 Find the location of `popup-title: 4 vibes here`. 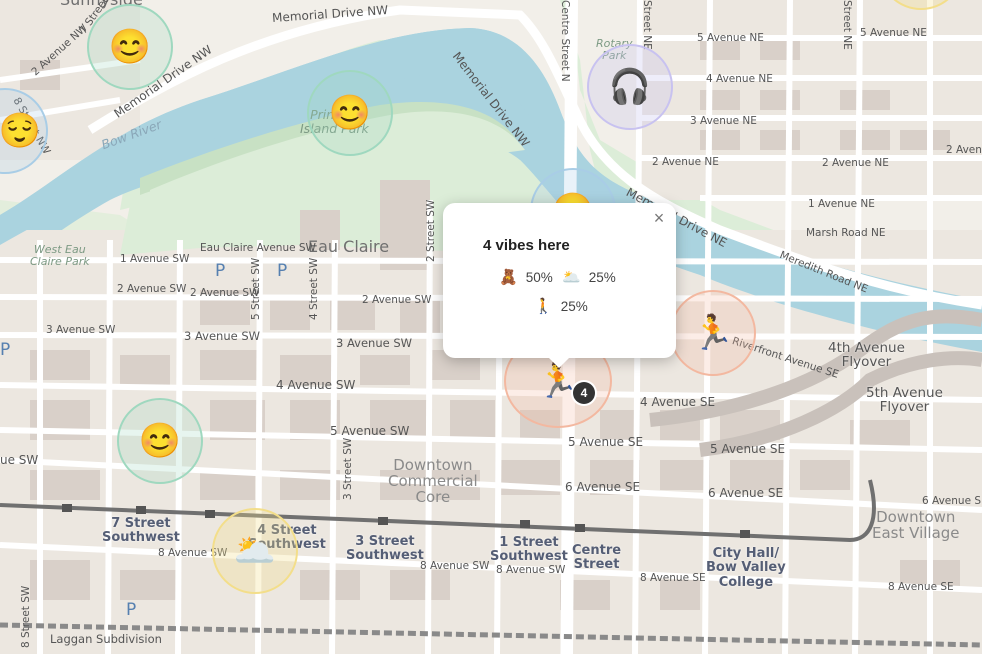

popup-title: 4 vibes here is located at coordinates (526, 245).